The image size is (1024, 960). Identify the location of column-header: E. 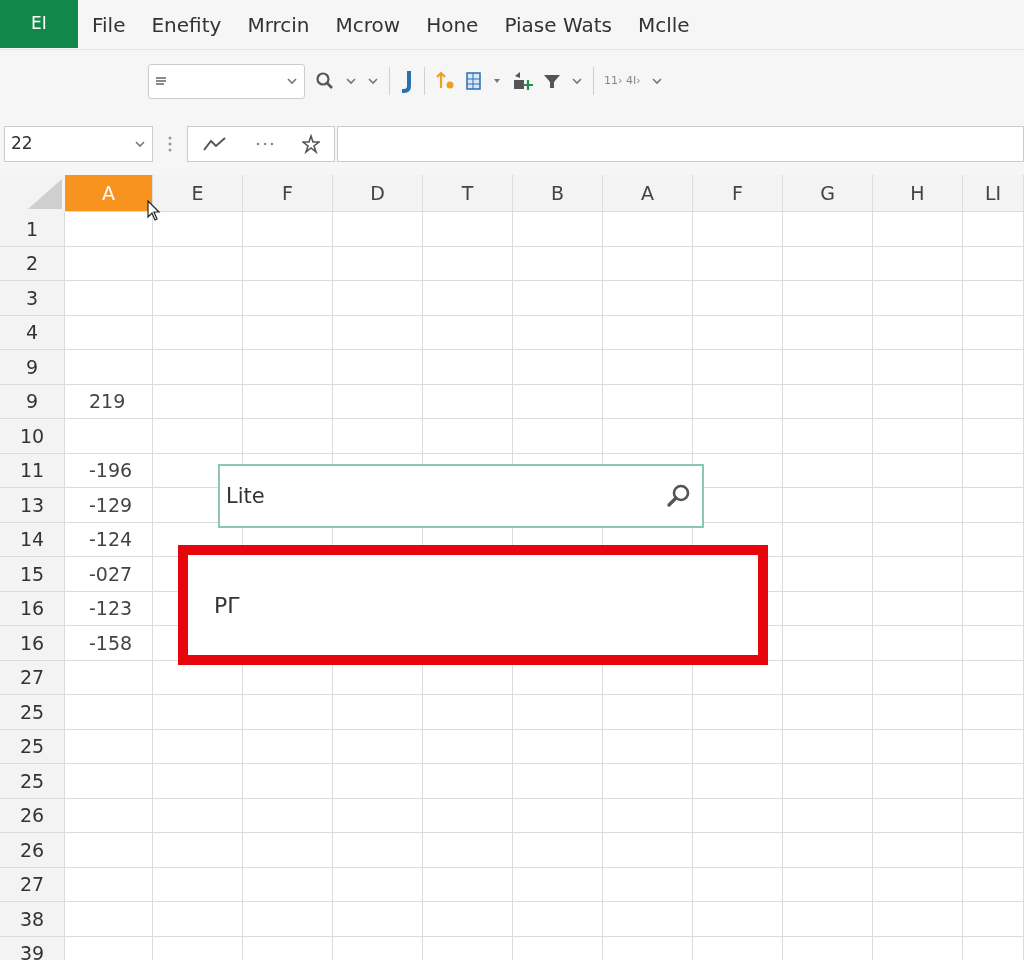
(198, 193).